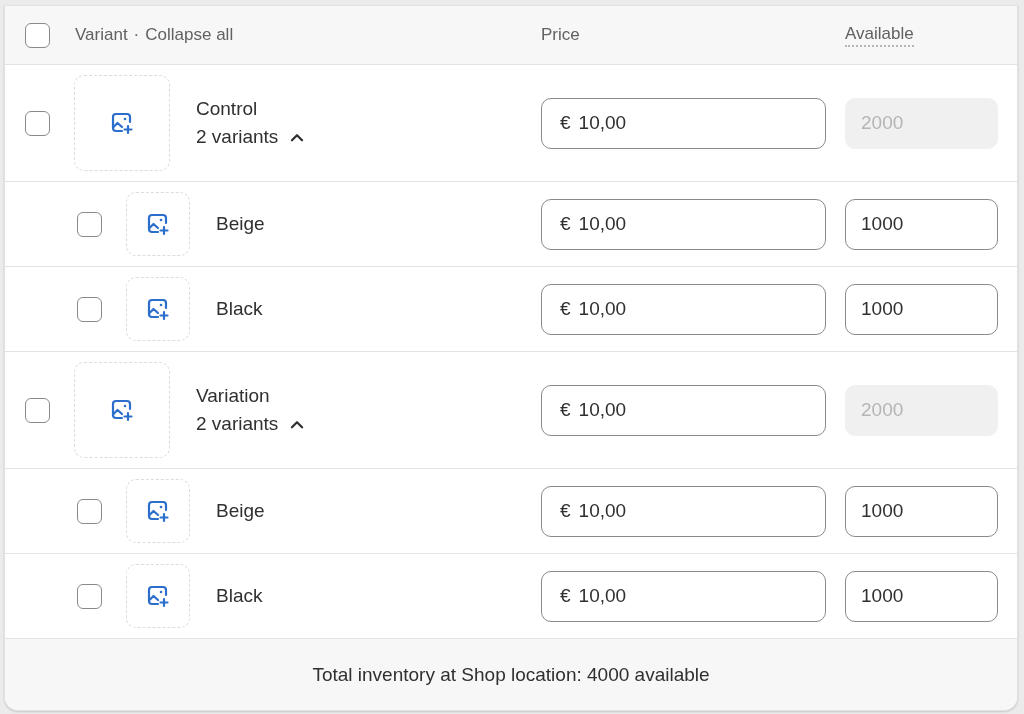 The image size is (1024, 714). Describe the element at coordinates (879, 35) in the screenshot. I see `column-header: Available` at that location.